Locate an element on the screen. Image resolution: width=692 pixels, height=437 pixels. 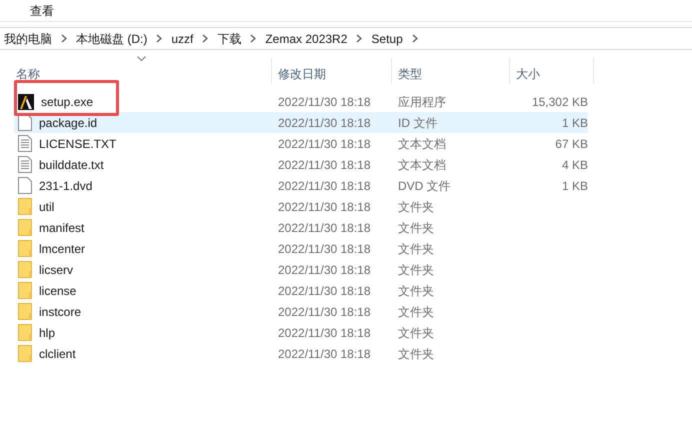
breadcrumb-item: 本地磁盘 (D:) is located at coordinates (112, 39).